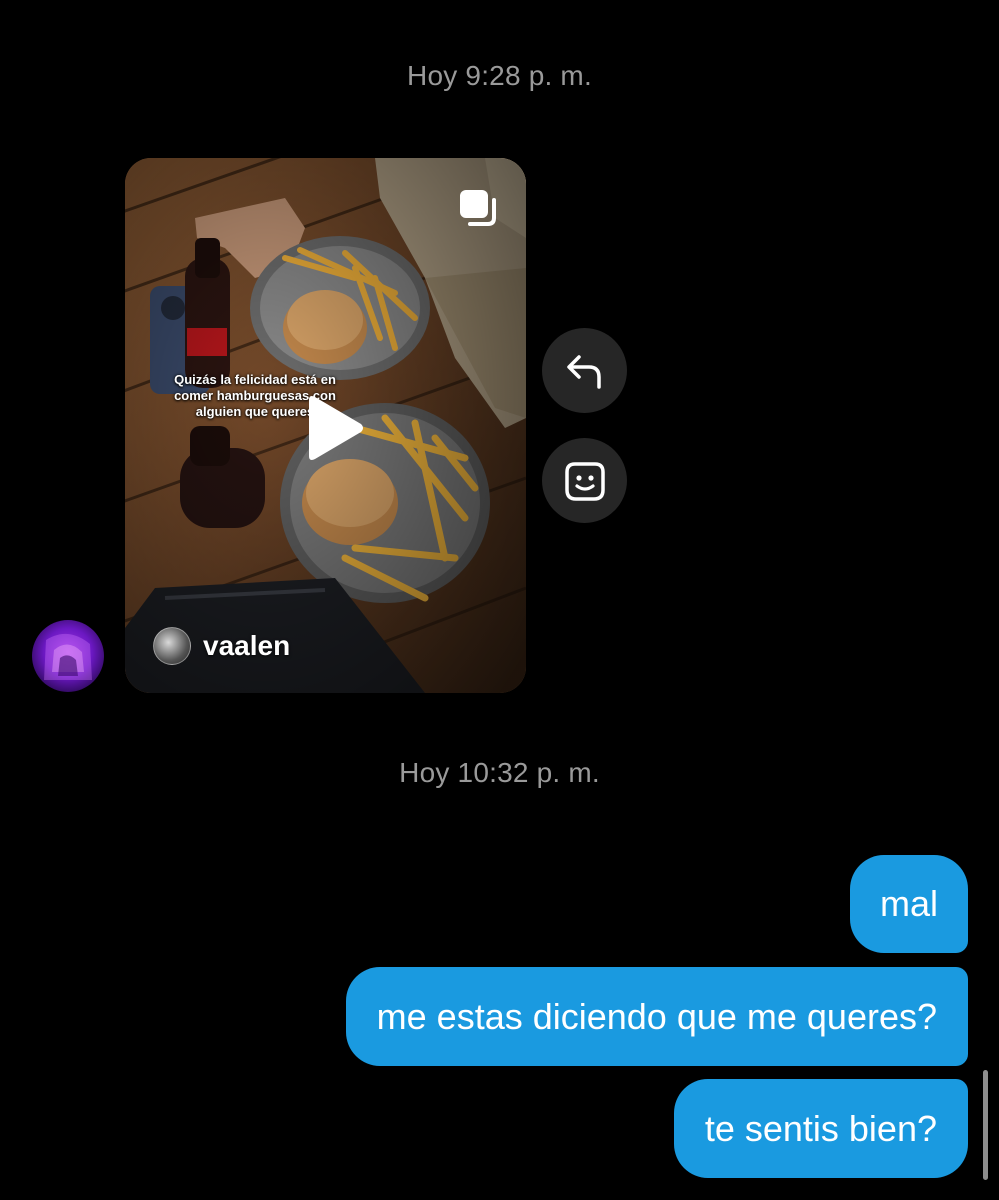 The width and height of the screenshot is (999, 1200). What do you see at coordinates (908, 904) in the screenshot?
I see `sent-message: mal` at bounding box center [908, 904].